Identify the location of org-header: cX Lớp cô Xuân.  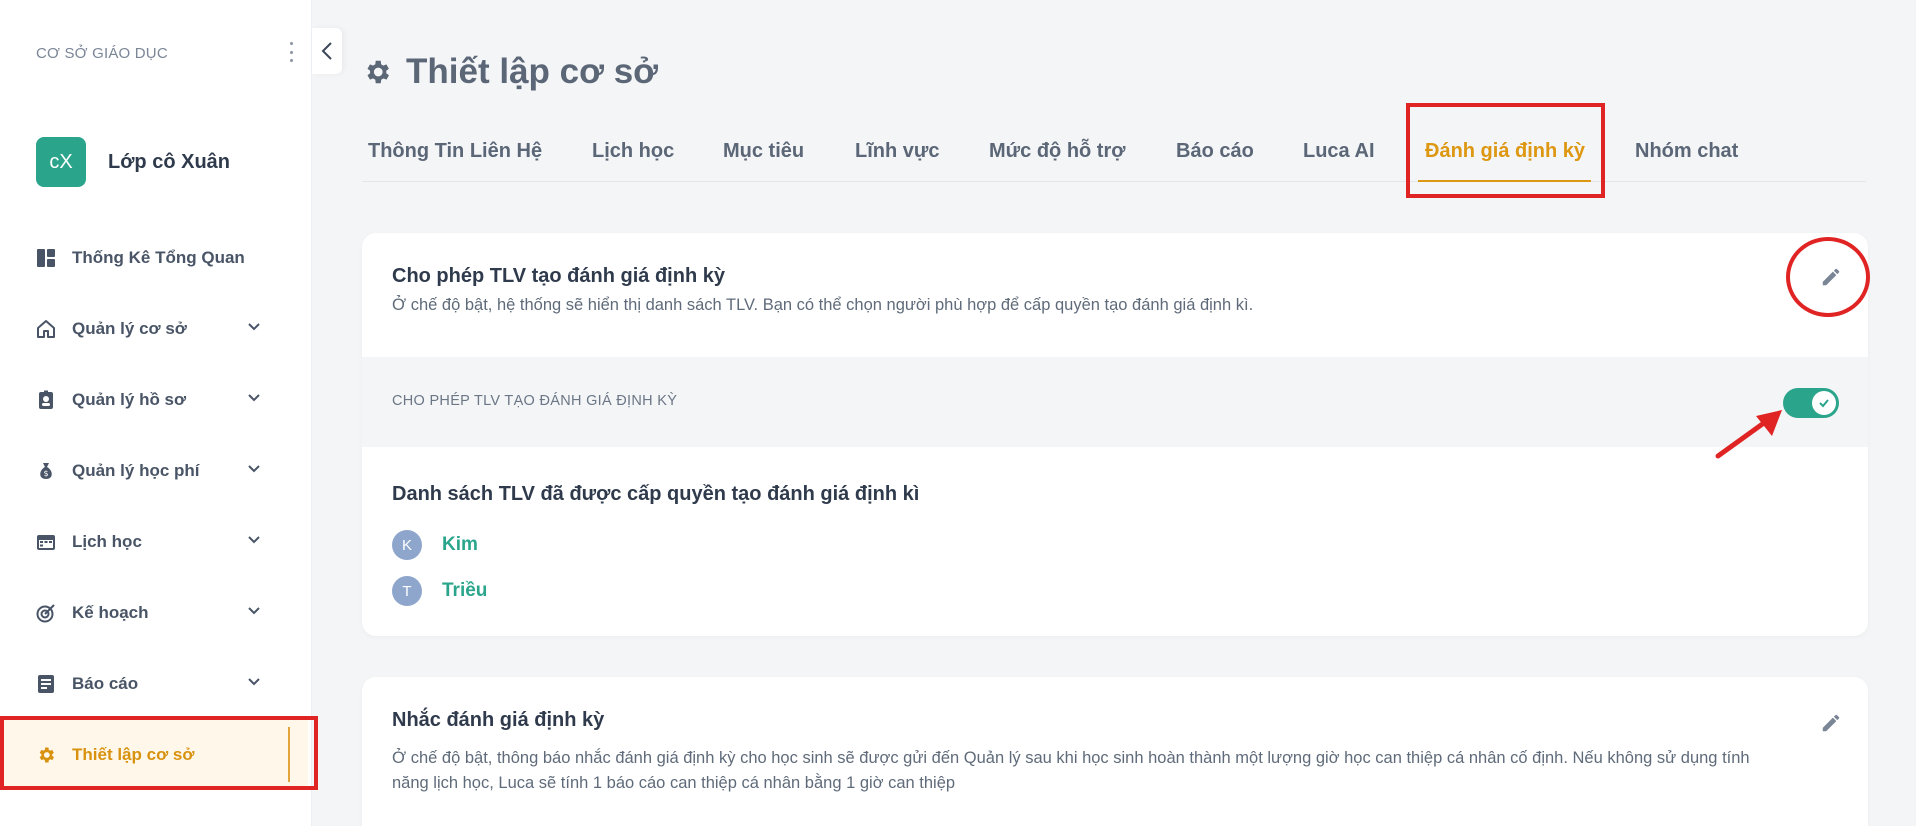
(133, 162).